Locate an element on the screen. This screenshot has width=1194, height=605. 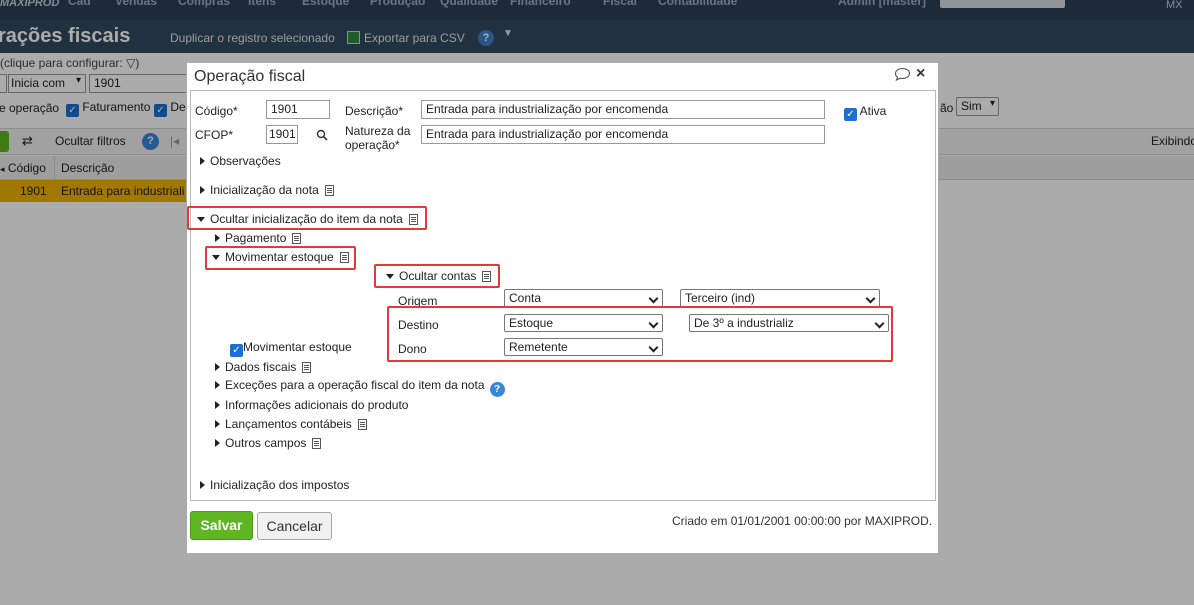
section-movimentar-estoque: Movimentar estoque is located at coordinates (280, 257).